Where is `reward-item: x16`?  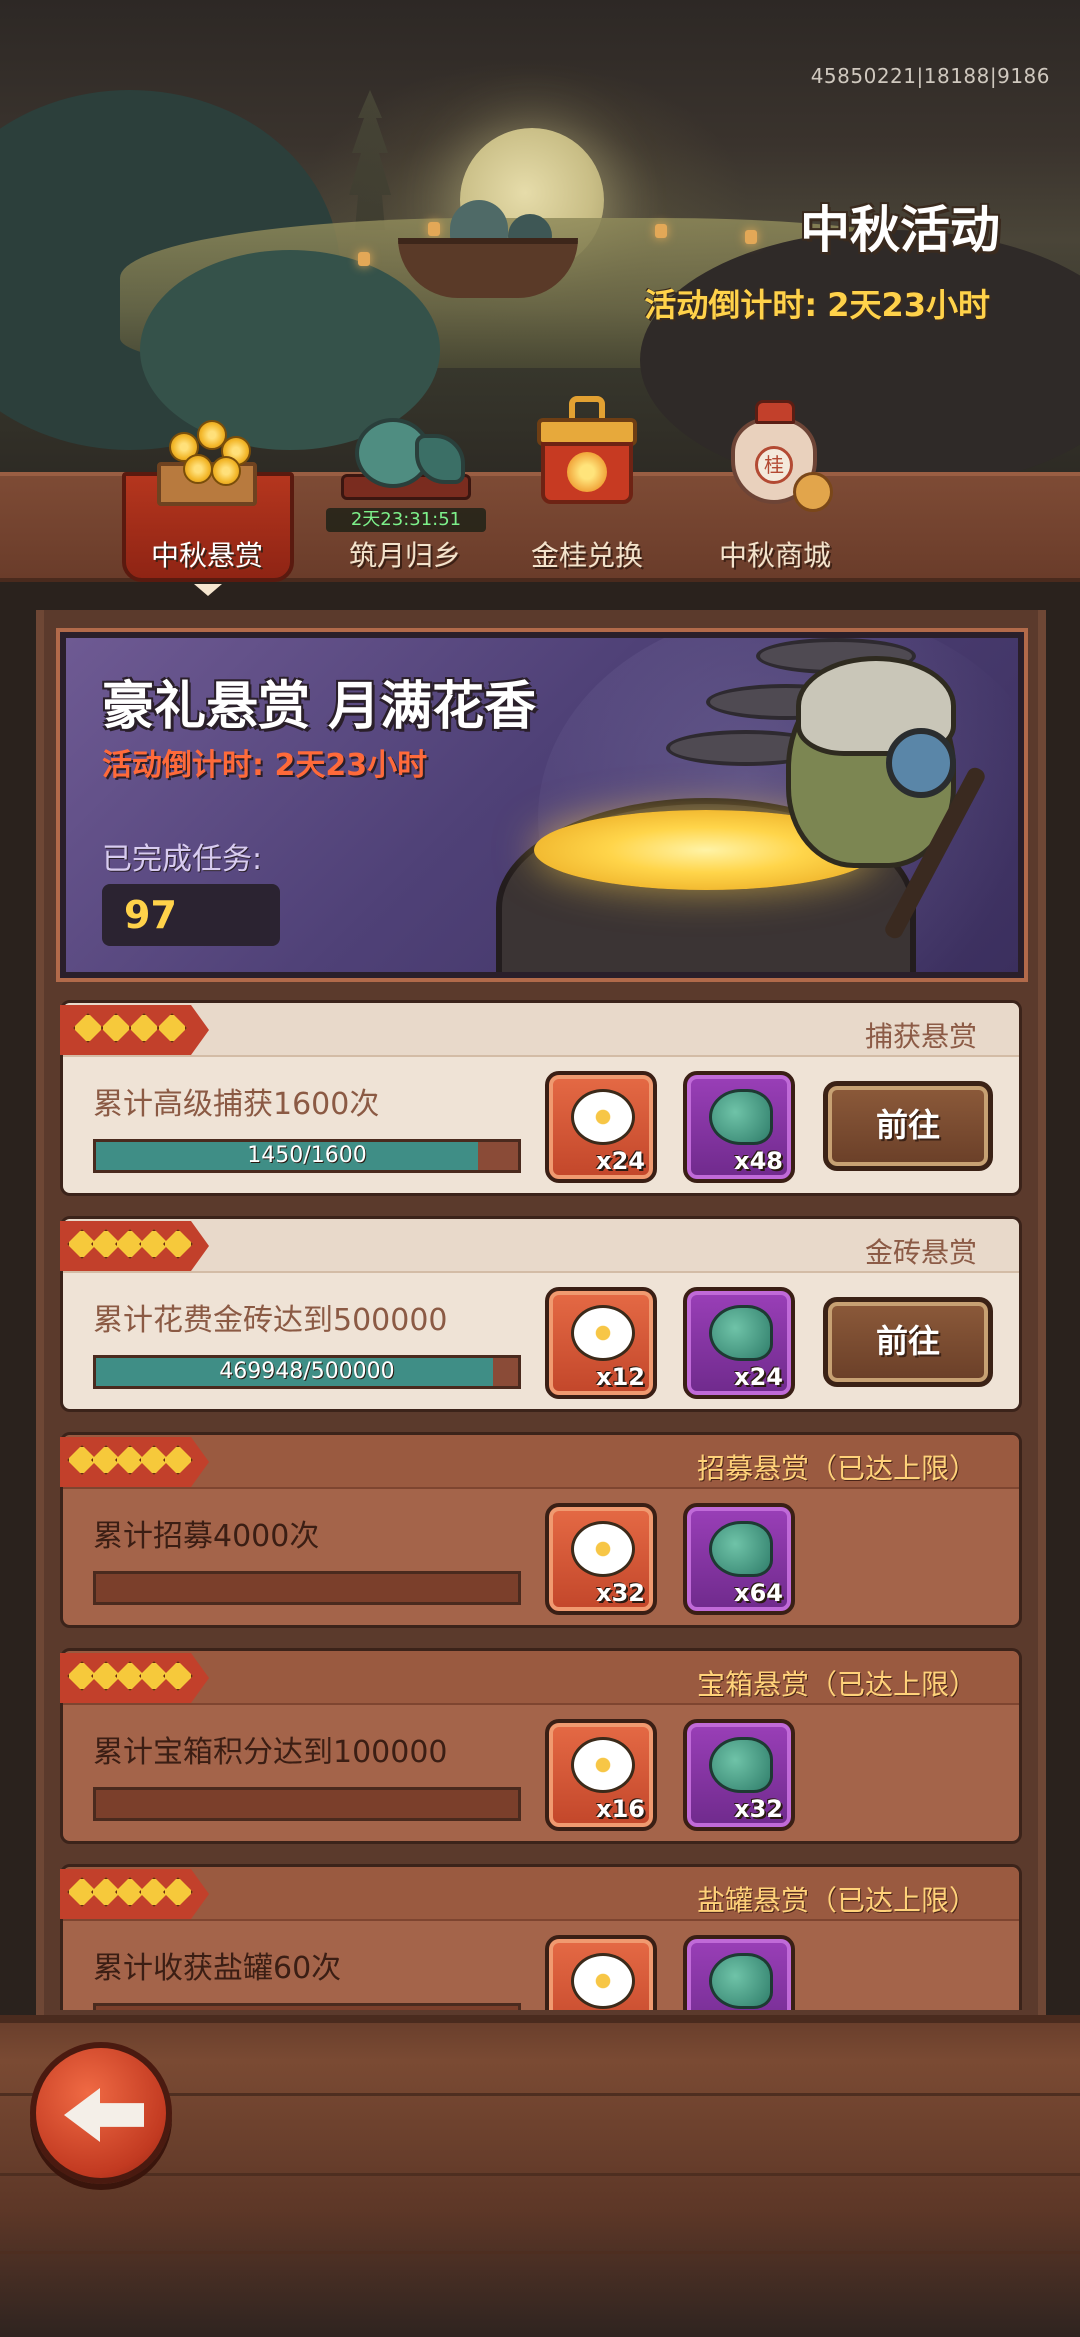
reward-item: x16 is located at coordinates (601, 1775).